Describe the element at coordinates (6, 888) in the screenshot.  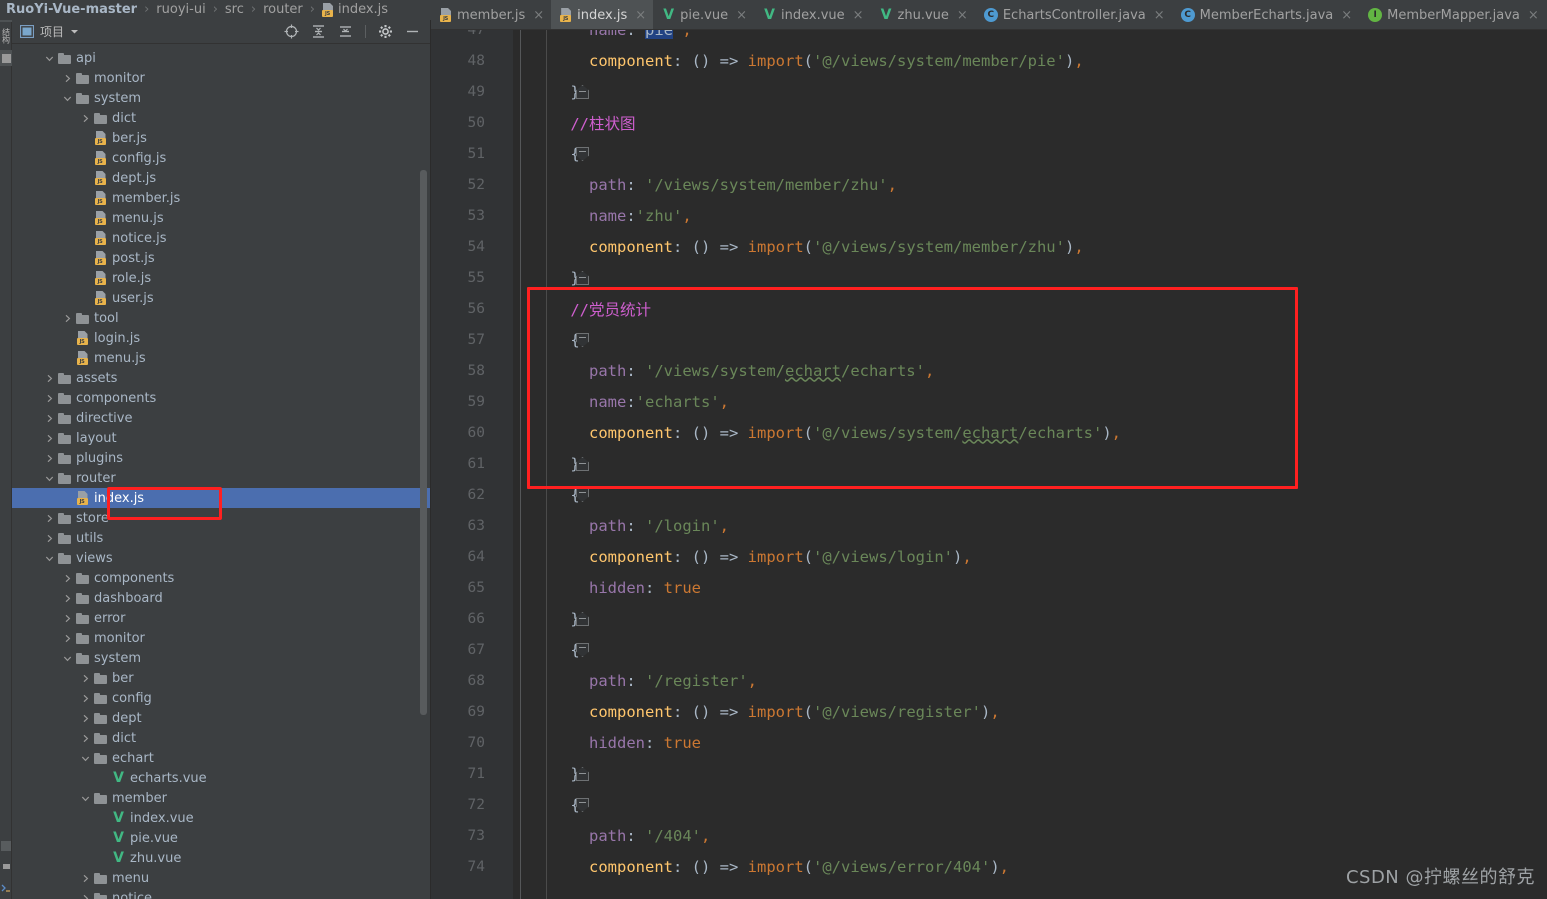
I see `strip-button-terminal` at that location.